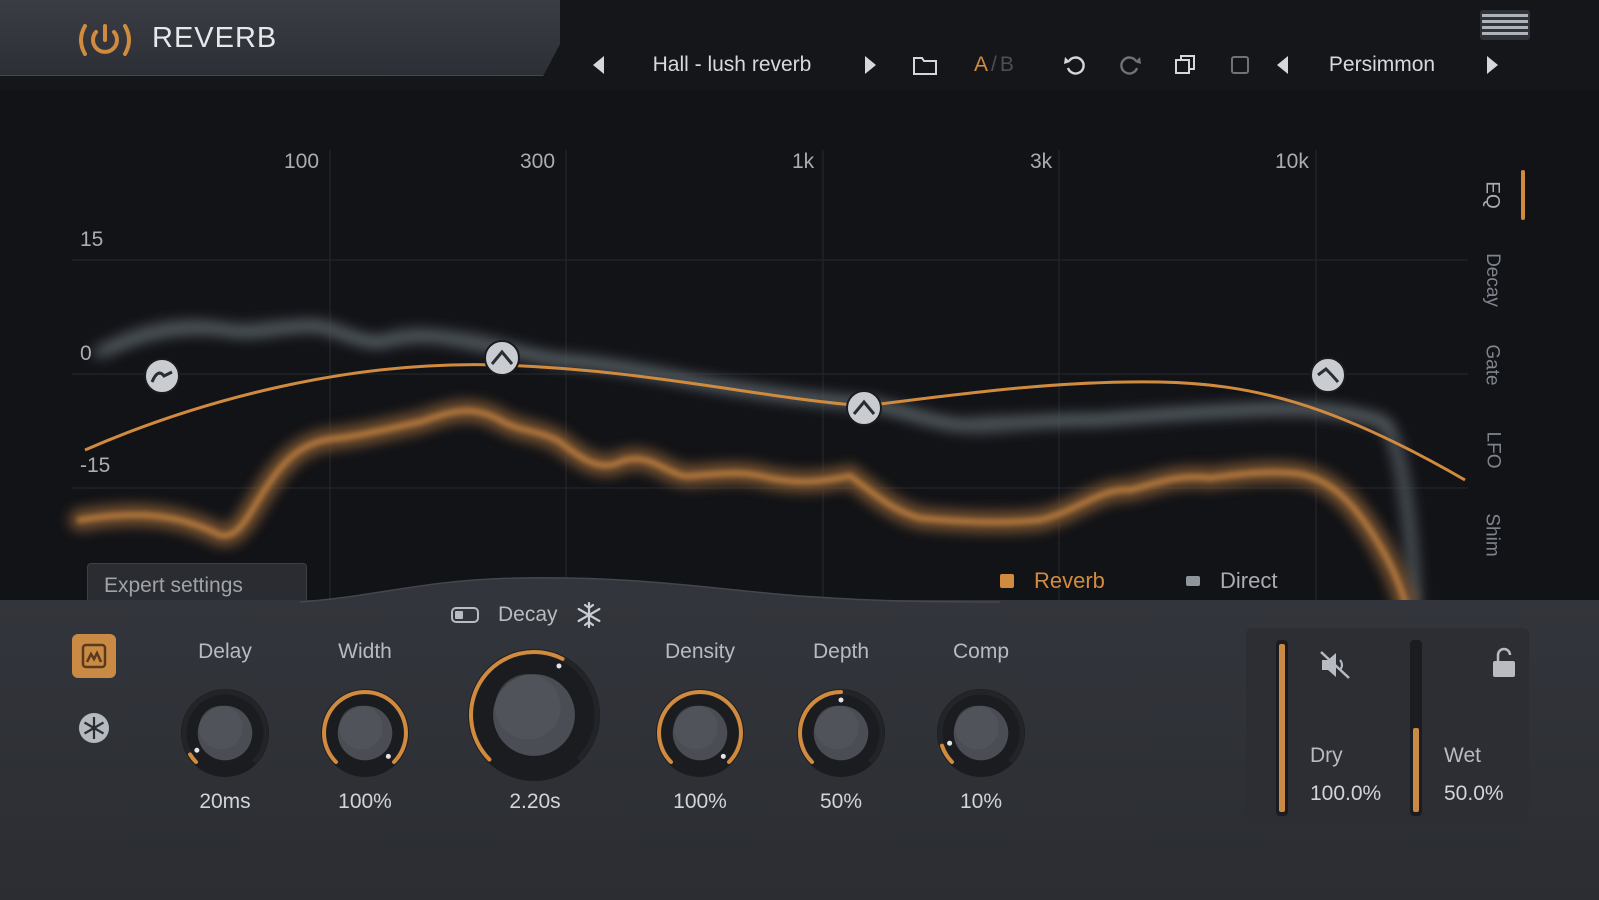 Image resolution: width=1599 pixels, height=900 pixels. What do you see at coordinates (1041, 161) in the screenshot?
I see `freq-label-3k: 3k` at bounding box center [1041, 161].